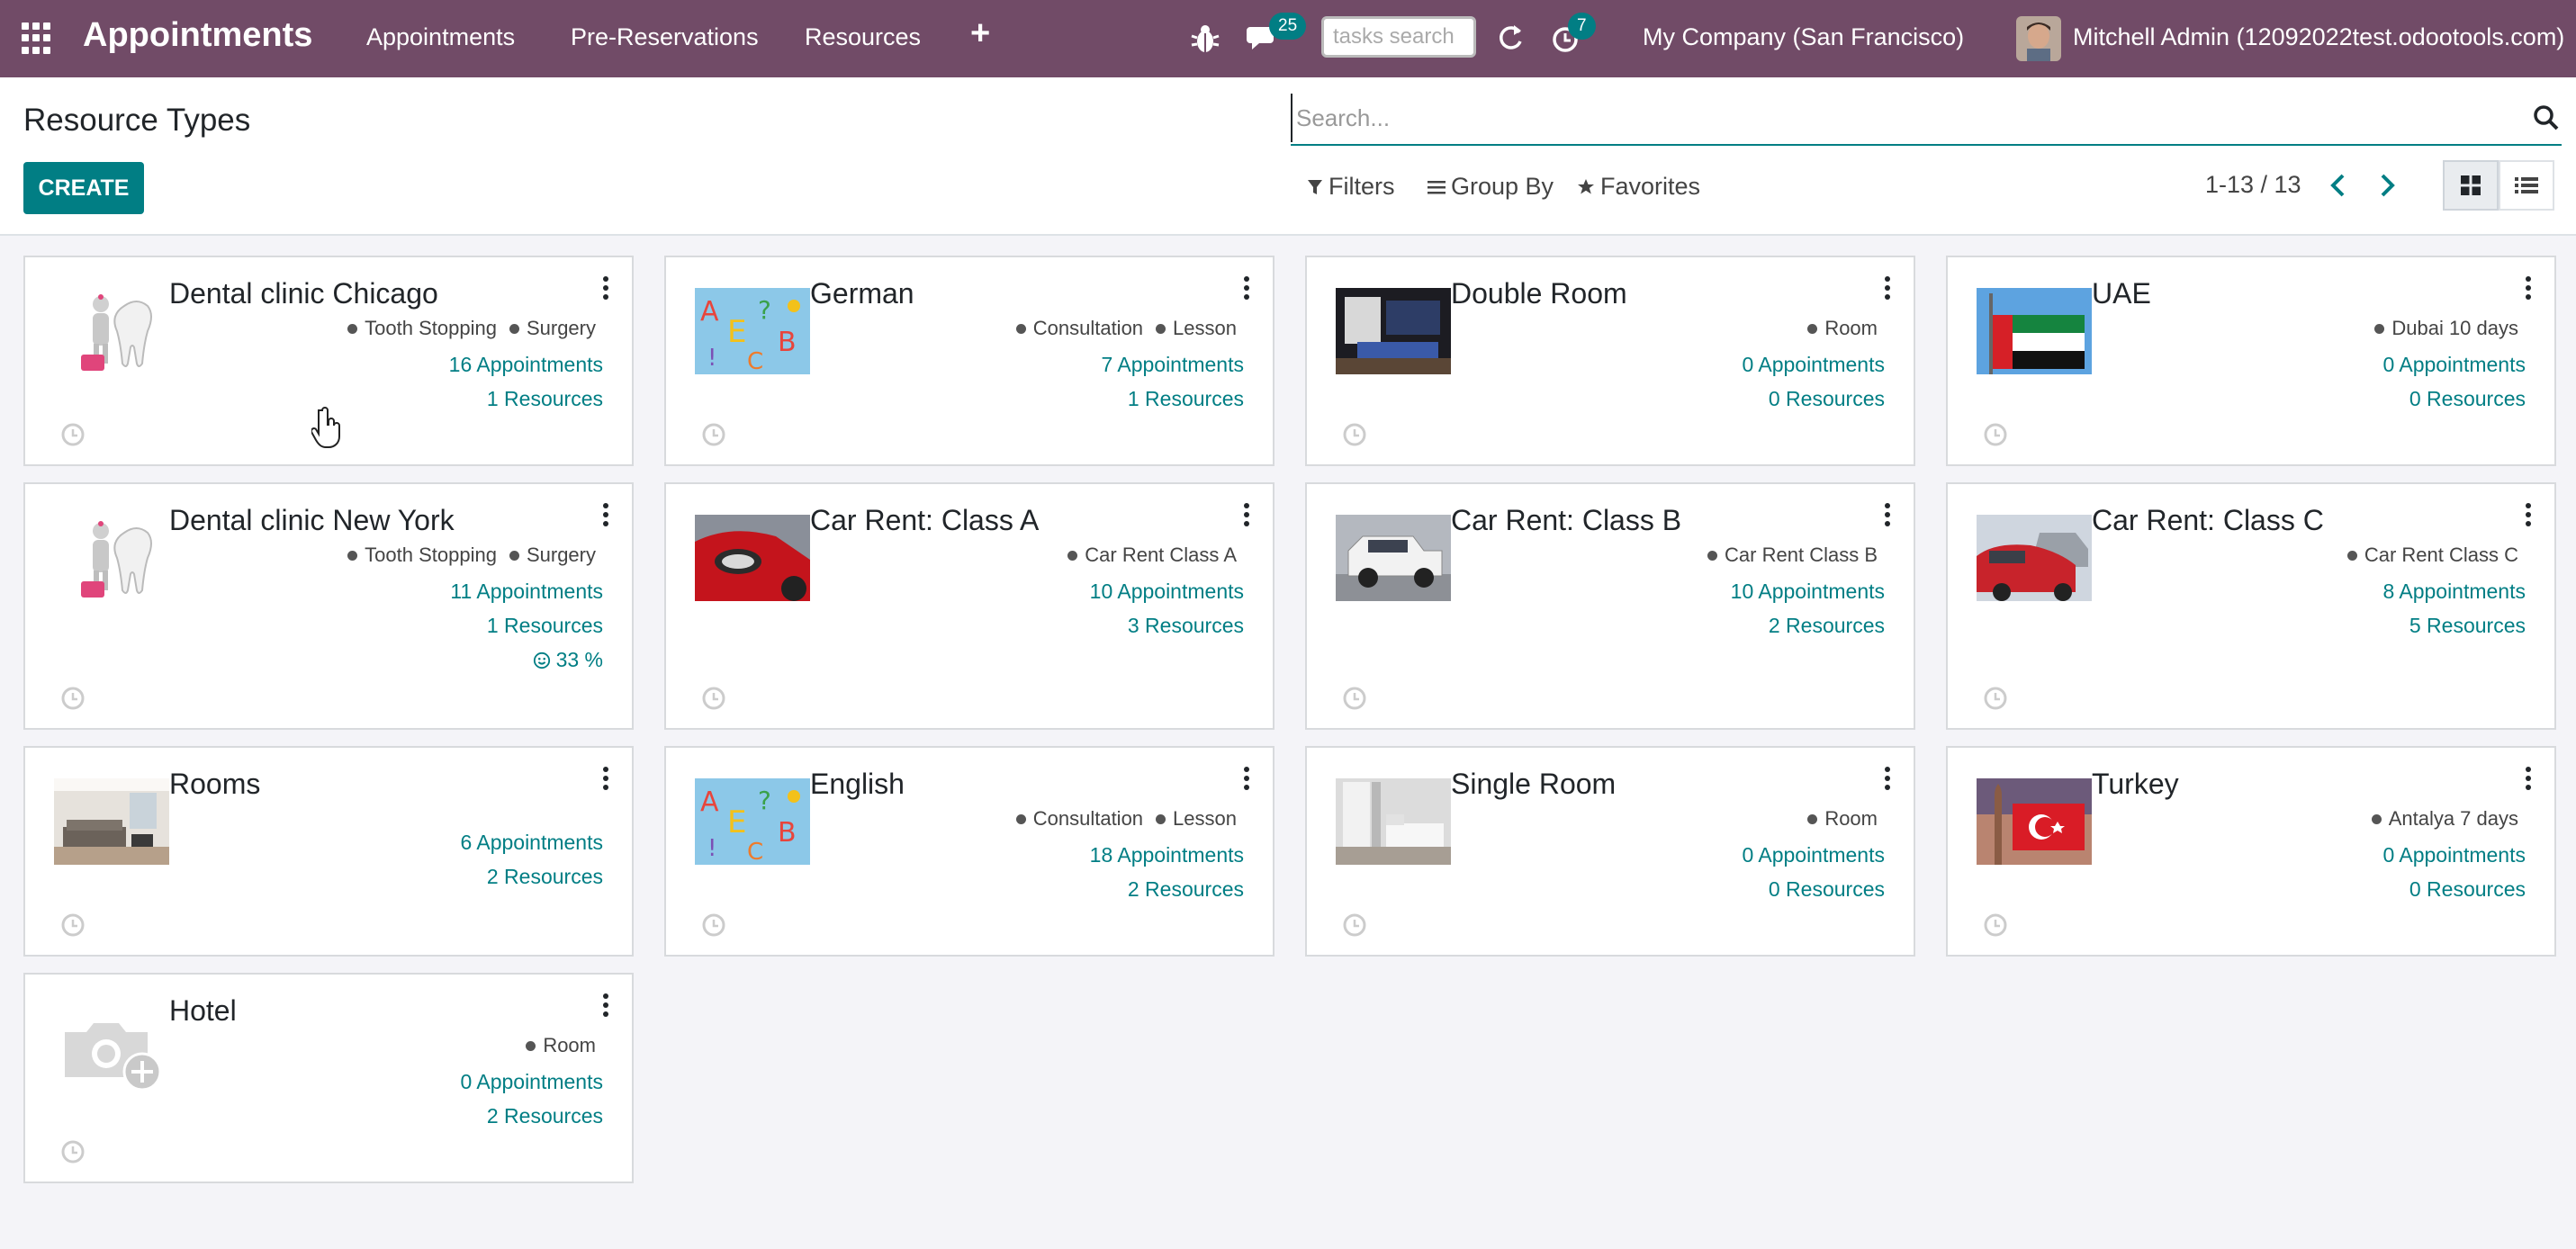  Describe the element at coordinates (38, 38) in the screenshot. I see `apps-menu-icon` at that location.